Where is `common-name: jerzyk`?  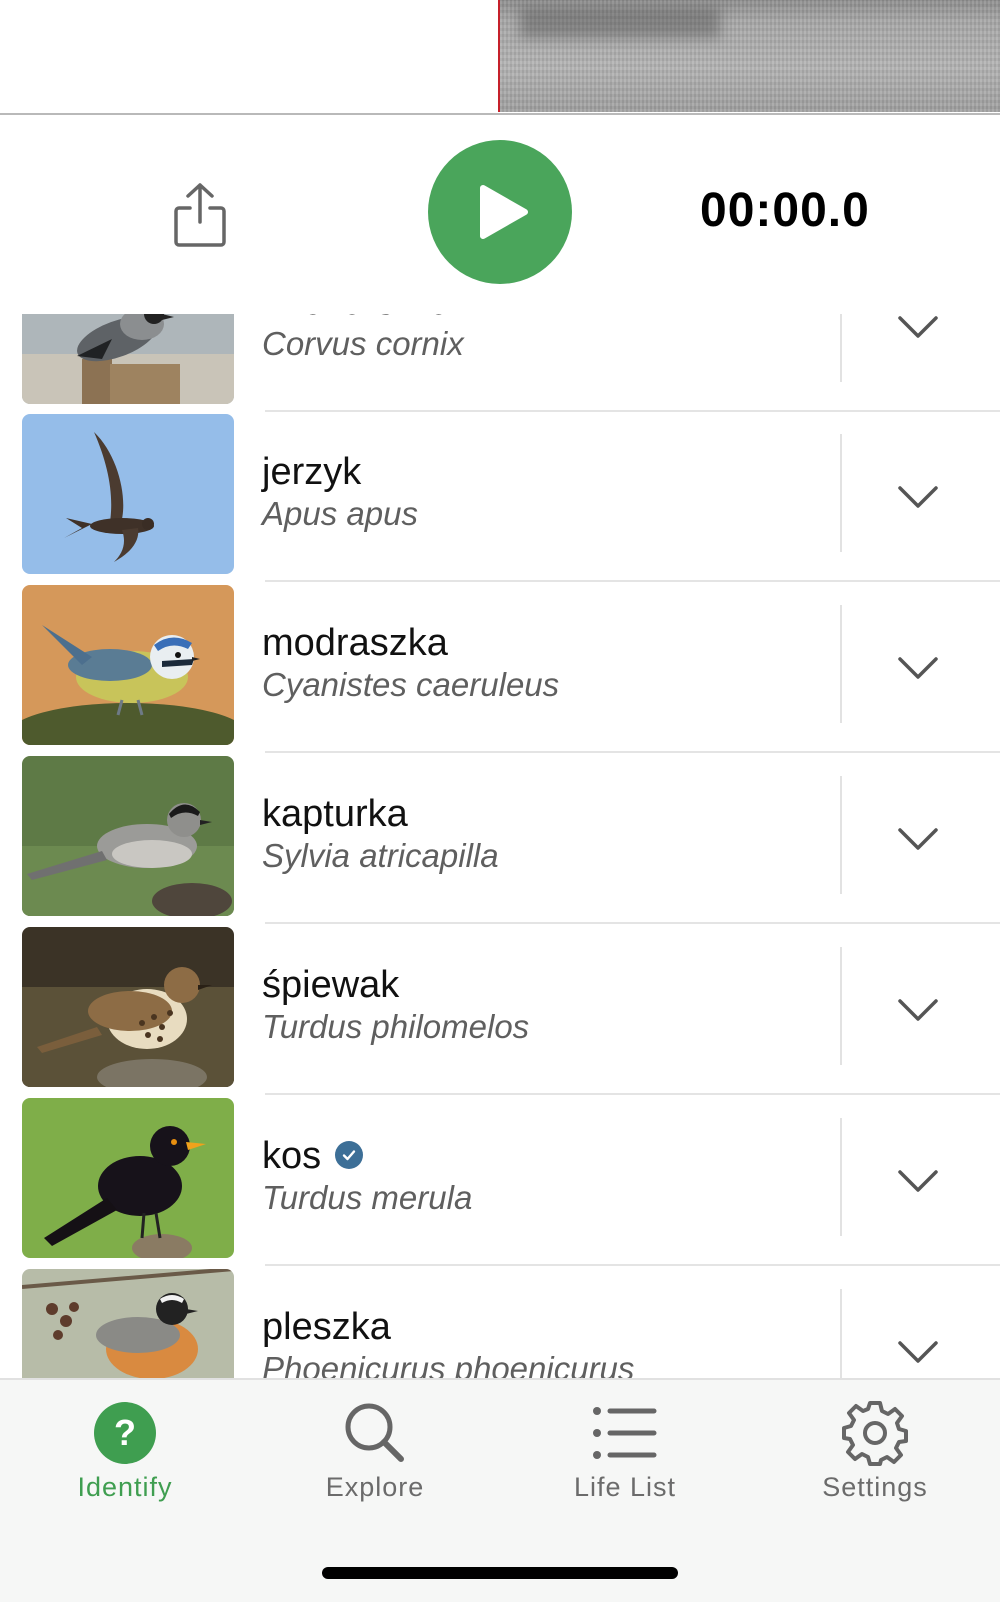
common-name: jerzyk is located at coordinates (312, 472).